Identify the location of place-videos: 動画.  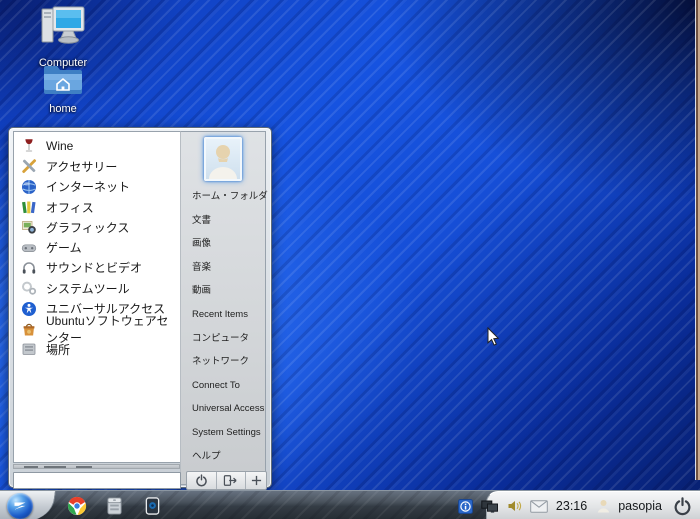
(228, 290).